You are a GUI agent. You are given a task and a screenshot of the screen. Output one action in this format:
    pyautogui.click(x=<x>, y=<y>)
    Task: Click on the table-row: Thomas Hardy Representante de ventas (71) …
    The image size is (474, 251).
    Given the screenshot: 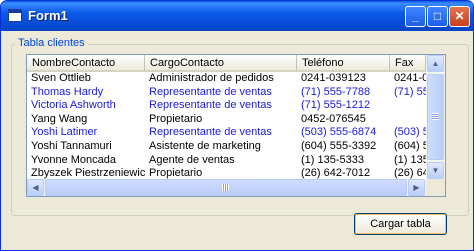 What is the action you would take?
    pyautogui.click(x=226, y=93)
    